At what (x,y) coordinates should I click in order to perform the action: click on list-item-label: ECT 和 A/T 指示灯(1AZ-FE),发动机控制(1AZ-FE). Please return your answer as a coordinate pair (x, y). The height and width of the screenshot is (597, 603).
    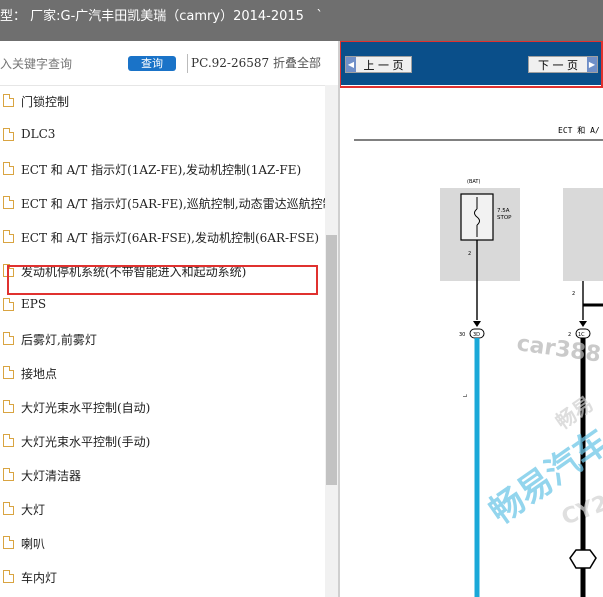
    Looking at the image, I should click on (161, 170).